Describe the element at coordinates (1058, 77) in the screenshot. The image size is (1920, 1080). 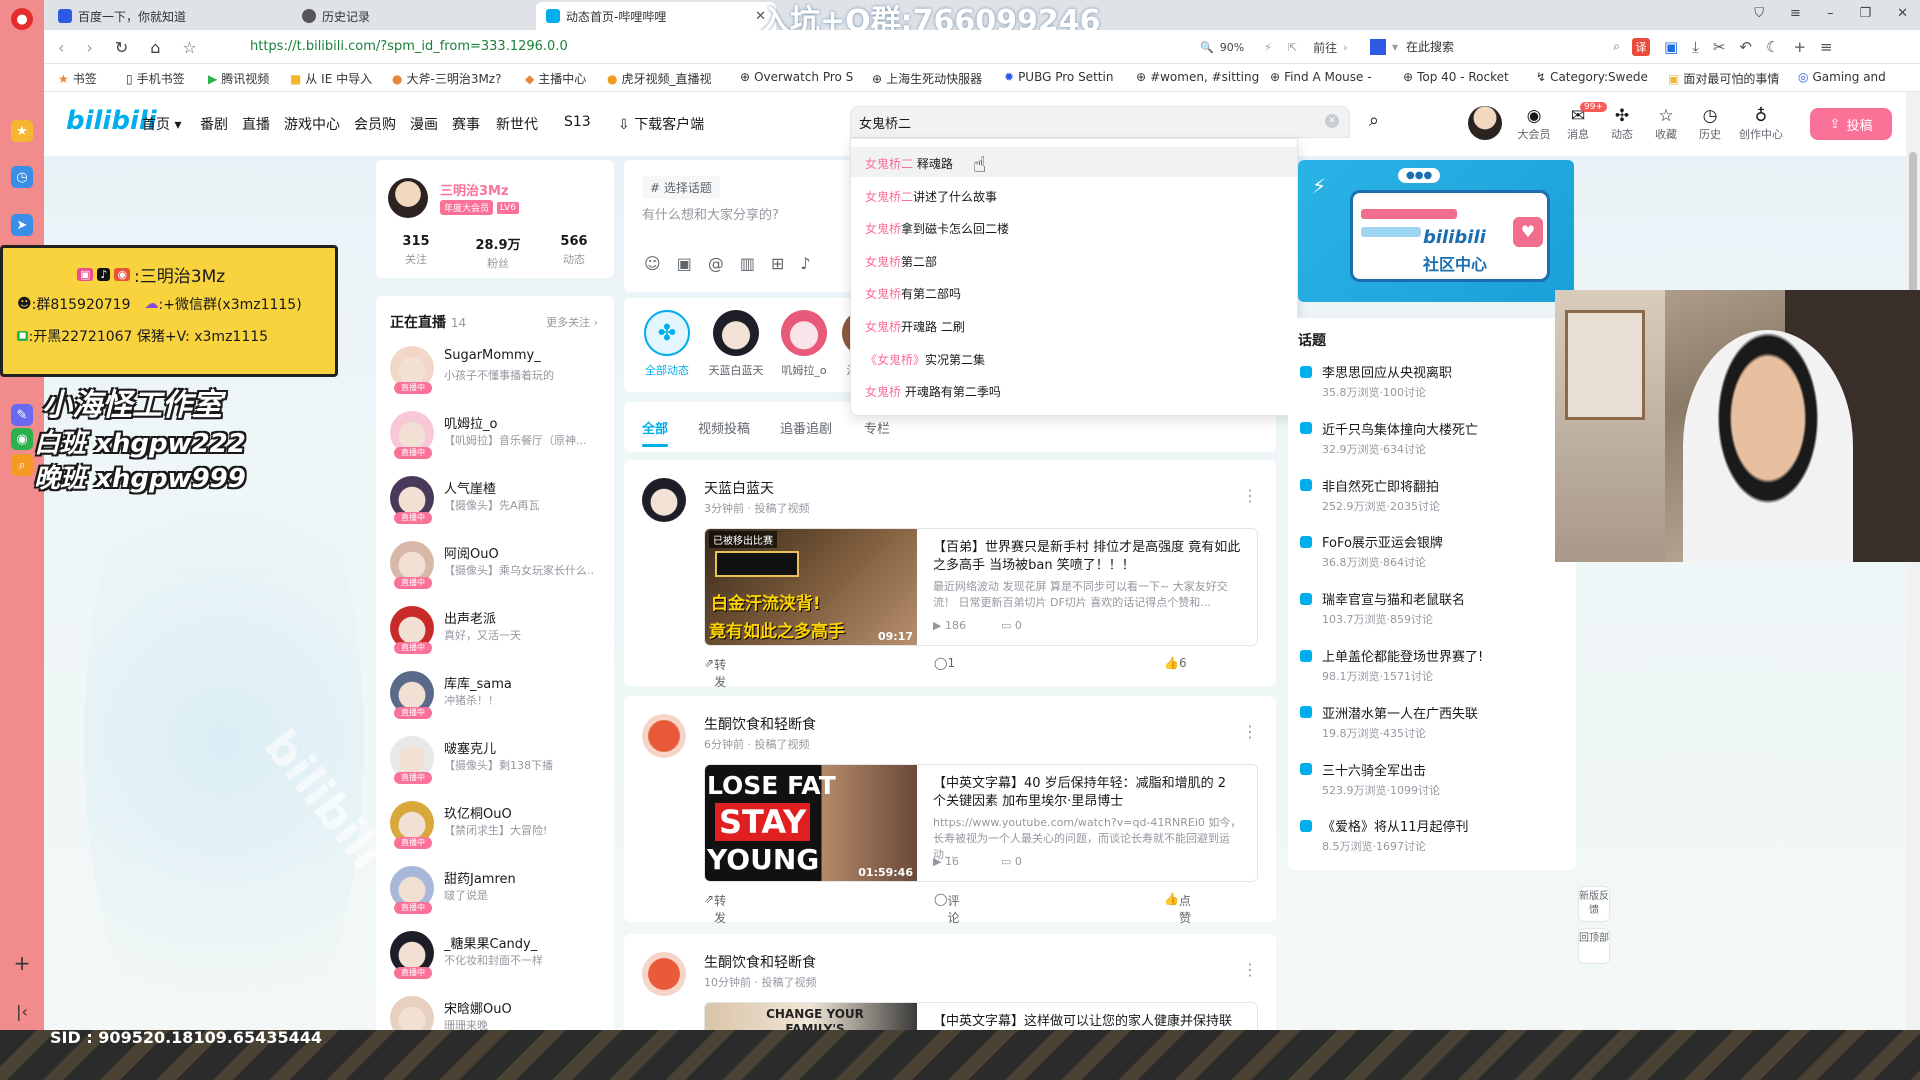
I see `bookmark-item: ✹ PUBG Pro Settin` at that location.